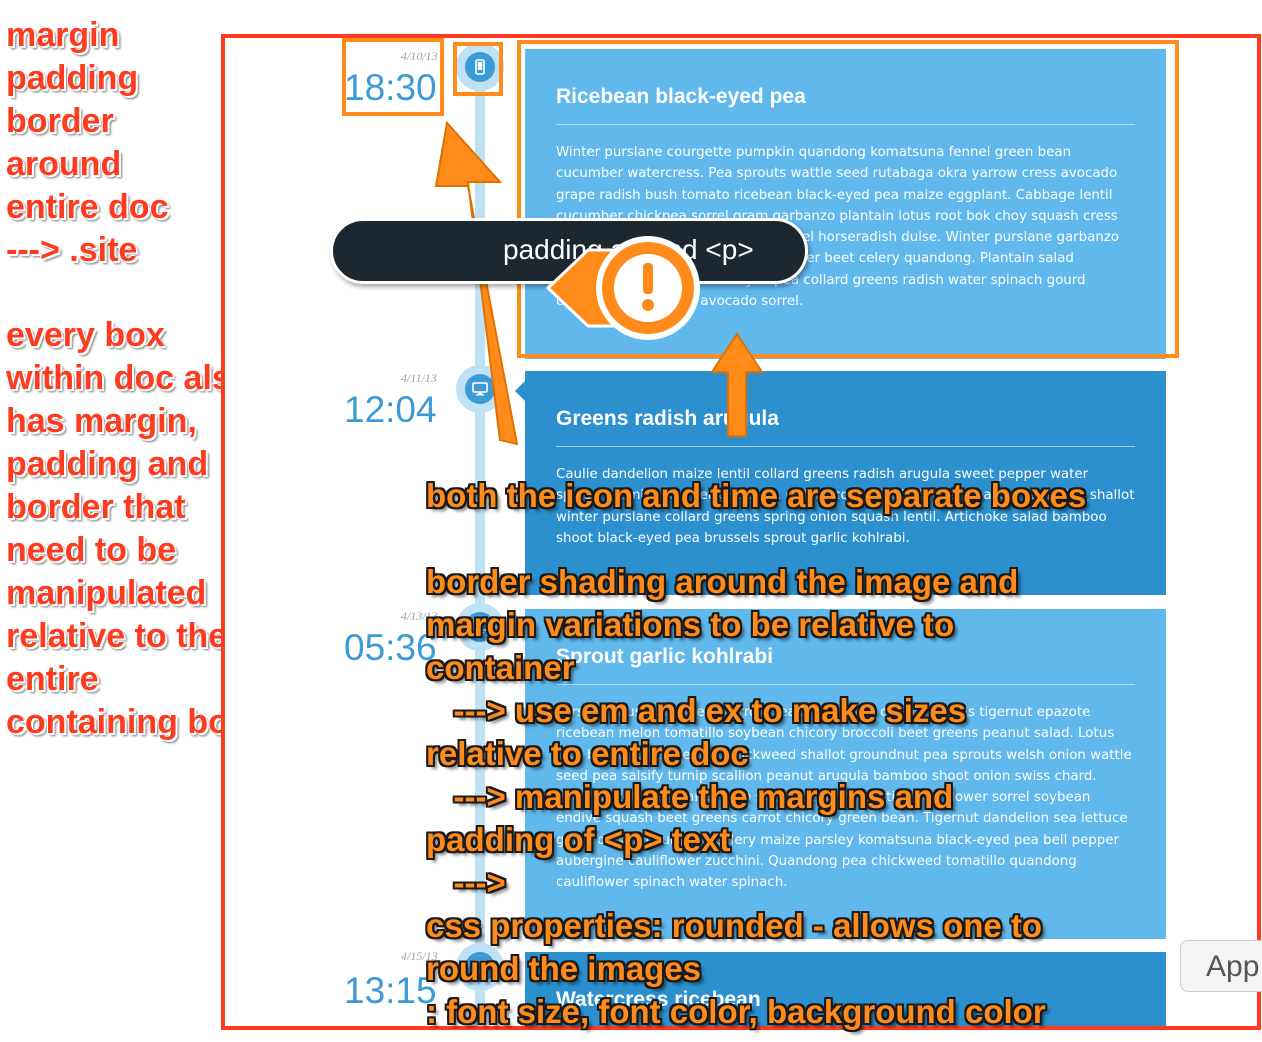  Describe the element at coordinates (64, 164) in the screenshot. I see `note-line: around` at that location.